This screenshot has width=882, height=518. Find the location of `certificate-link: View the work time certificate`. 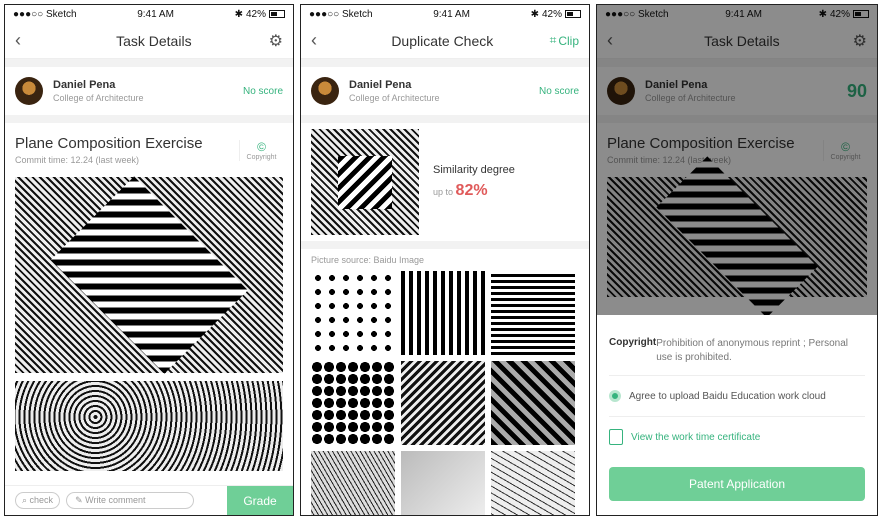

certificate-link: View the work time certificate is located at coordinates (737, 437).